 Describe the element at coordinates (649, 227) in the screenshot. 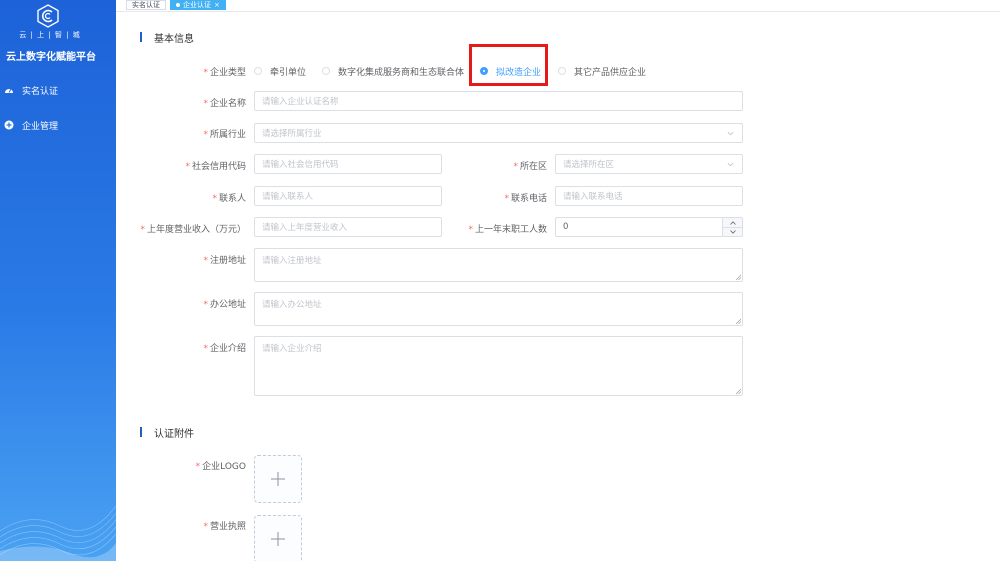

I see `employees-stepper: 0` at that location.